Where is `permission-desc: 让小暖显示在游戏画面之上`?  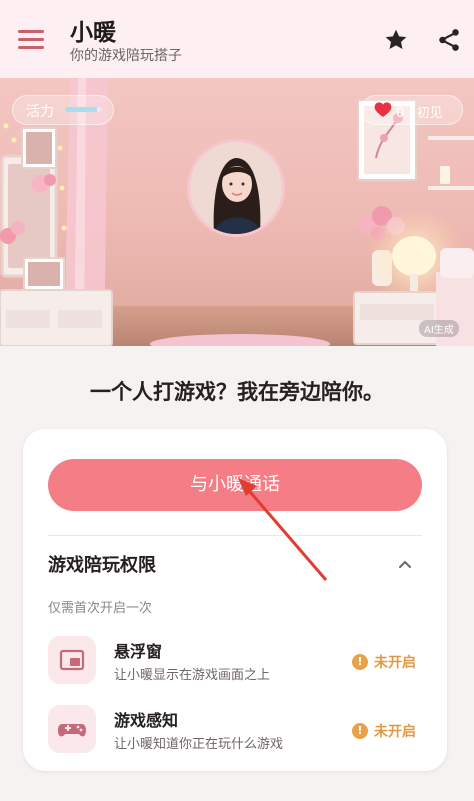 permission-desc: 让小暖显示在游戏画面之上 is located at coordinates (192, 675).